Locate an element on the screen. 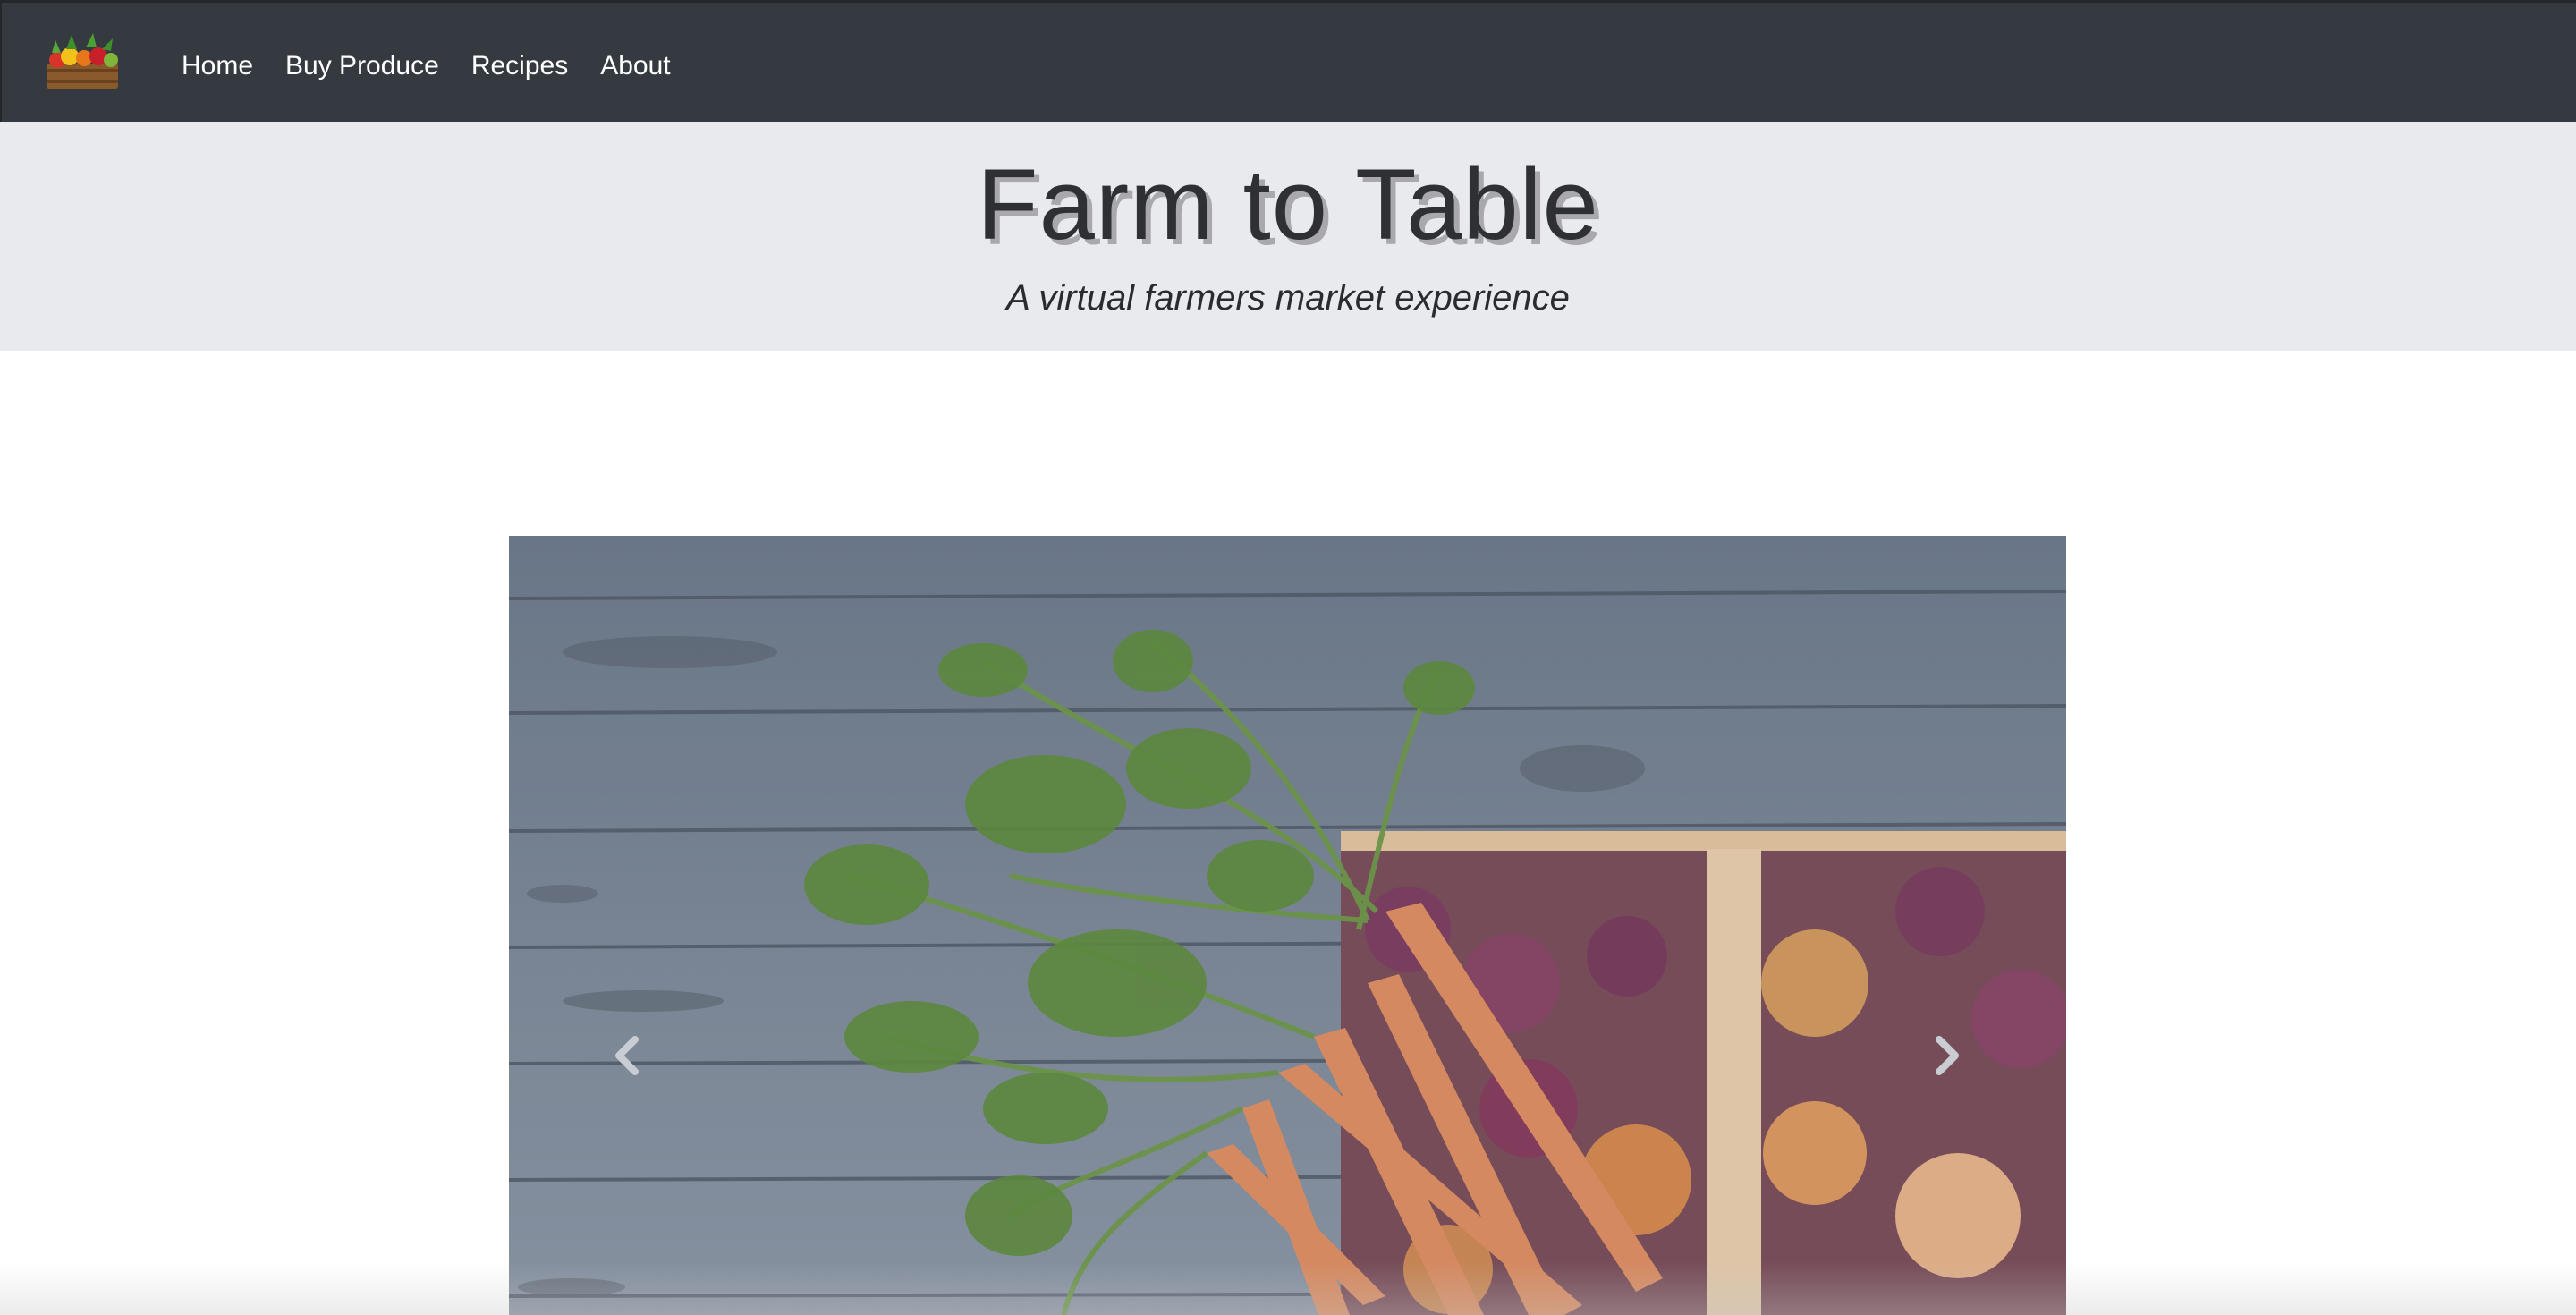 The width and height of the screenshot is (2576, 1315). produce-crate-icon is located at coordinates (84, 62).